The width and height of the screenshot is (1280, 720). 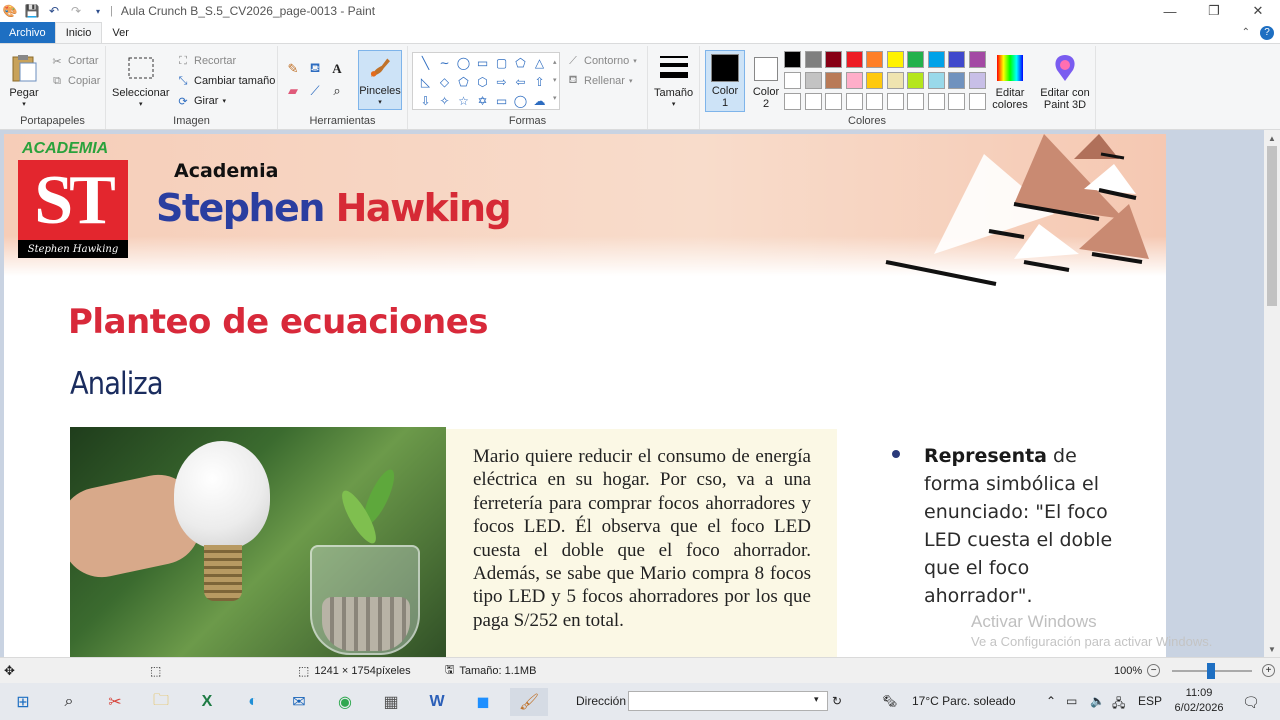 I want to click on scroll-down-icon: ▼, so click(x=1272, y=649).